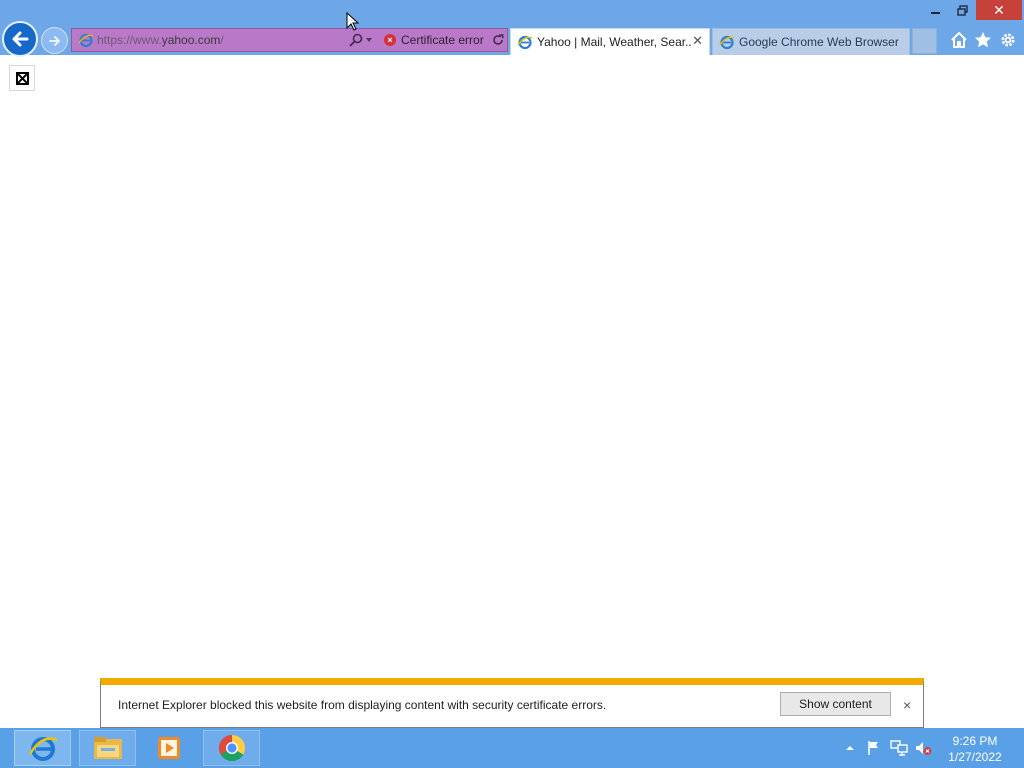 Image resolution: width=1024 pixels, height=768 pixels. I want to click on restore-button, so click(962, 10).